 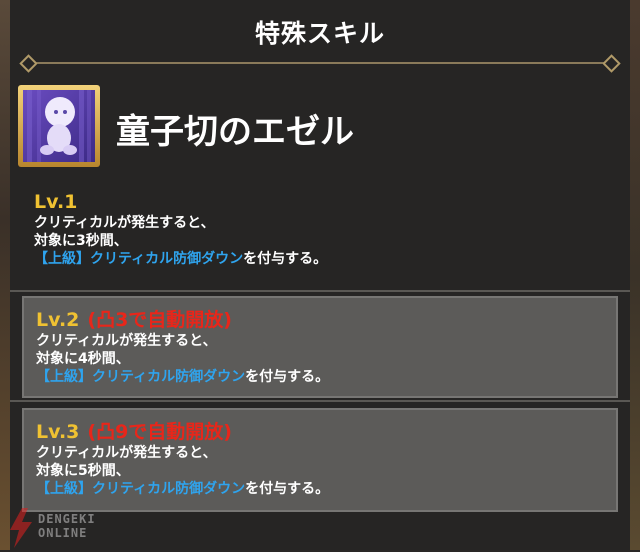 I want to click on level-3-line3: 【上級】クリティカル防御ダウンを付与する。, so click(x=320, y=489).